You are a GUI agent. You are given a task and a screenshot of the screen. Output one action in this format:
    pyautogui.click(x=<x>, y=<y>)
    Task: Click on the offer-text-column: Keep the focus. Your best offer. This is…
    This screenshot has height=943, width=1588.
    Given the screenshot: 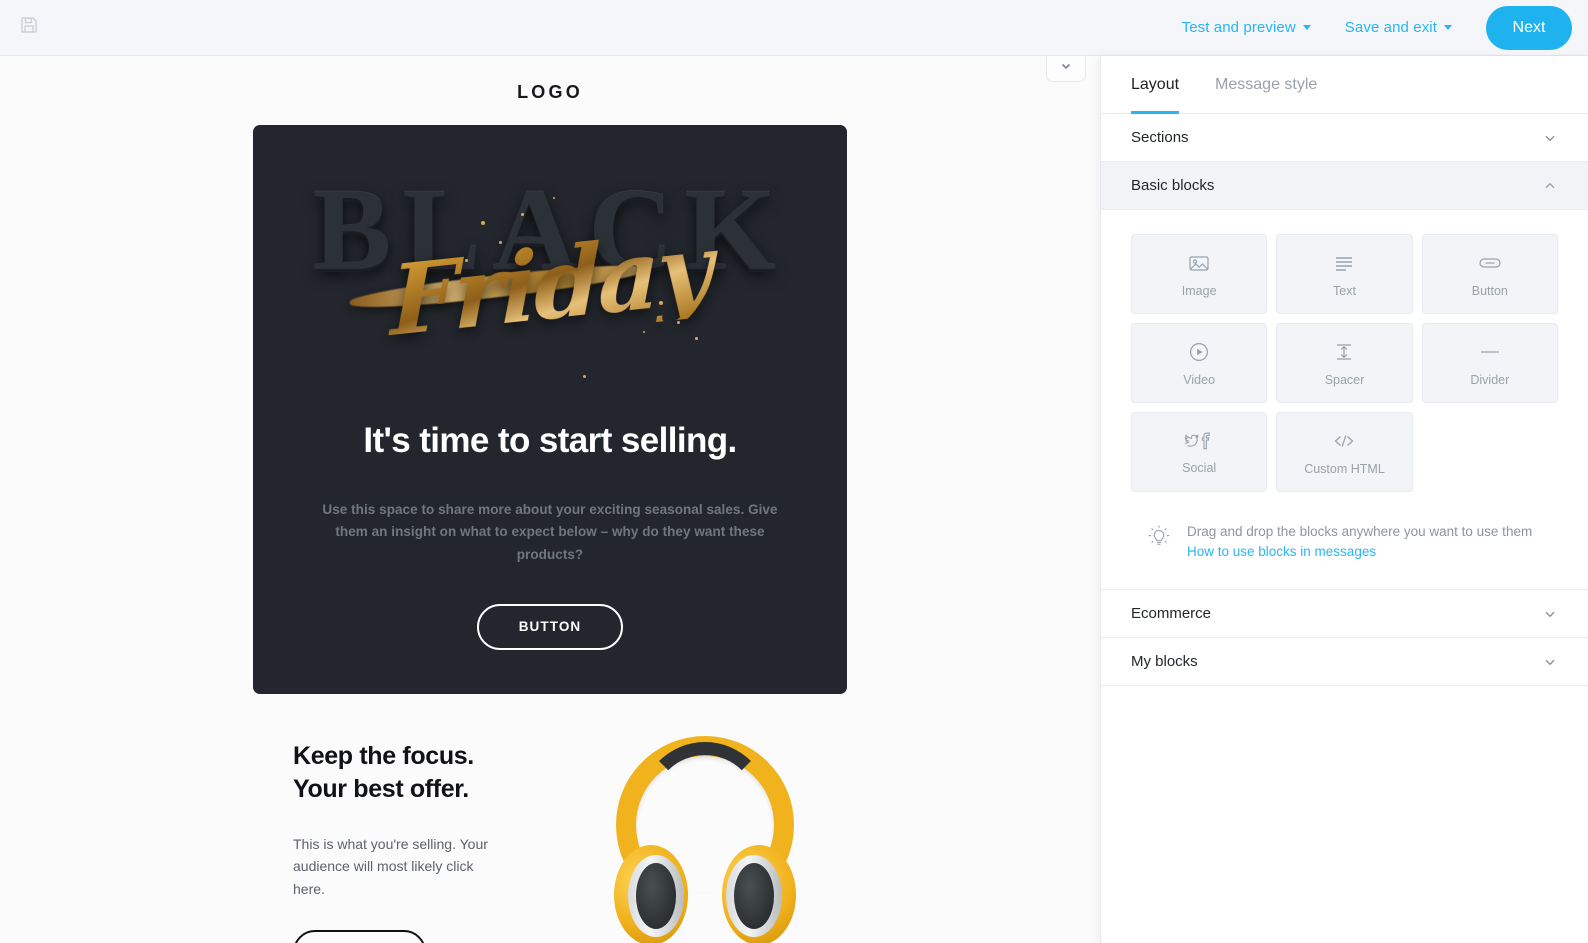 What is the action you would take?
    pyautogui.click(x=403, y=833)
    